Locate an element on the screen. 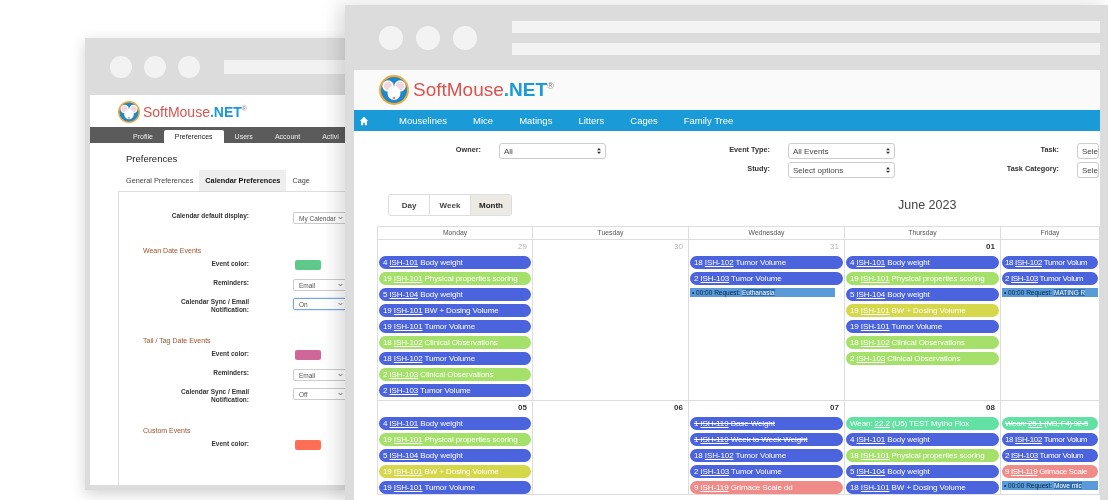 This screenshot has height=500, width=1108. nav-link: Mice is located at coordinates (483, 120).